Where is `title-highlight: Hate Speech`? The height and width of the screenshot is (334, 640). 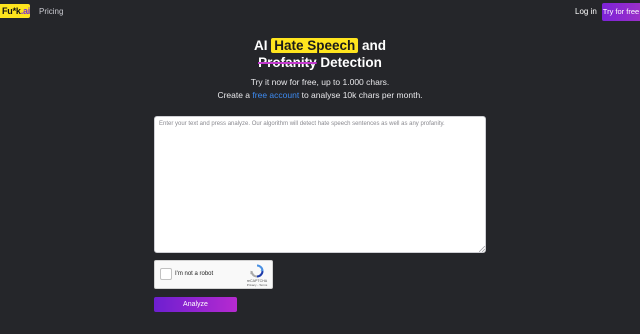
title-highlight: Hate Speech is located at coordinates (315, 45).